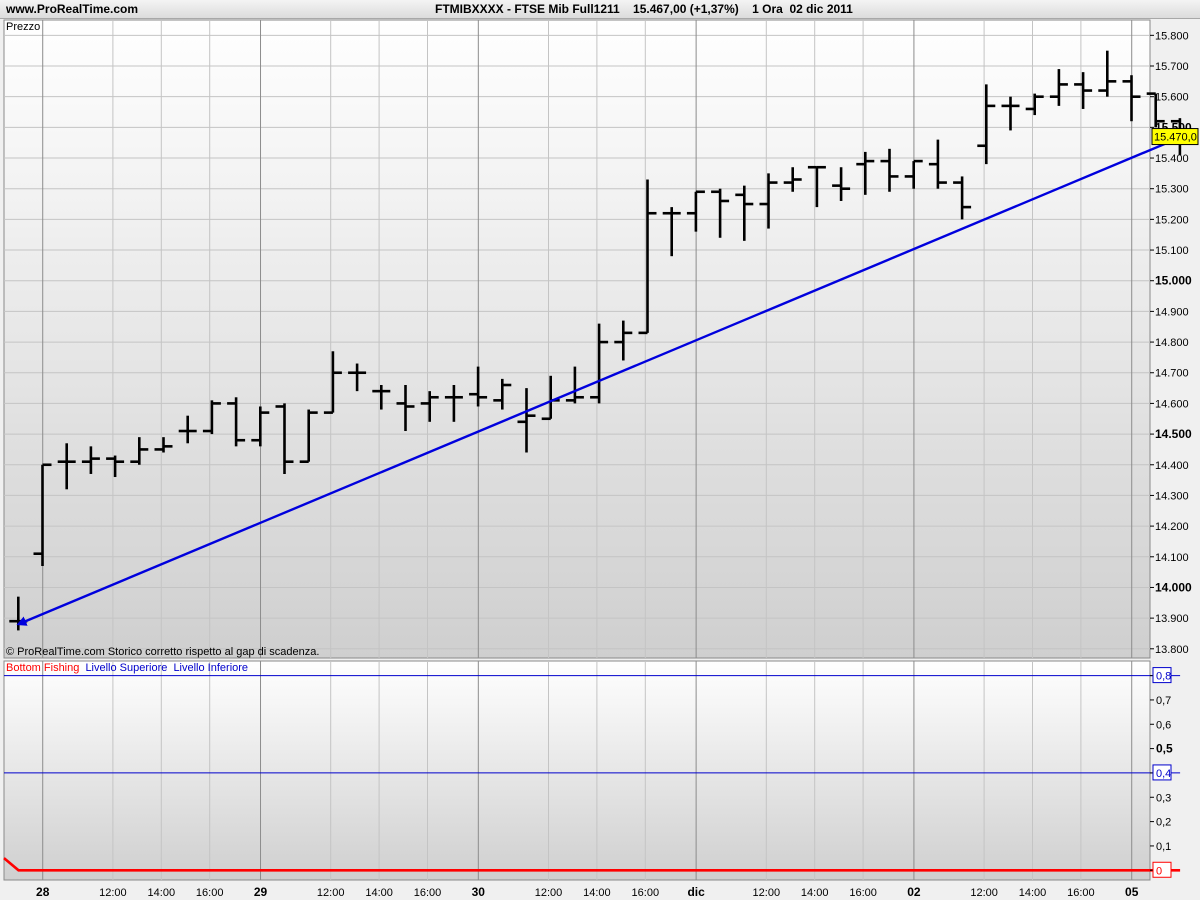 The width and height of the screenshot is (1200, 900). I want to click on indicator-tick-label: 0,5, so click(1164, 749).